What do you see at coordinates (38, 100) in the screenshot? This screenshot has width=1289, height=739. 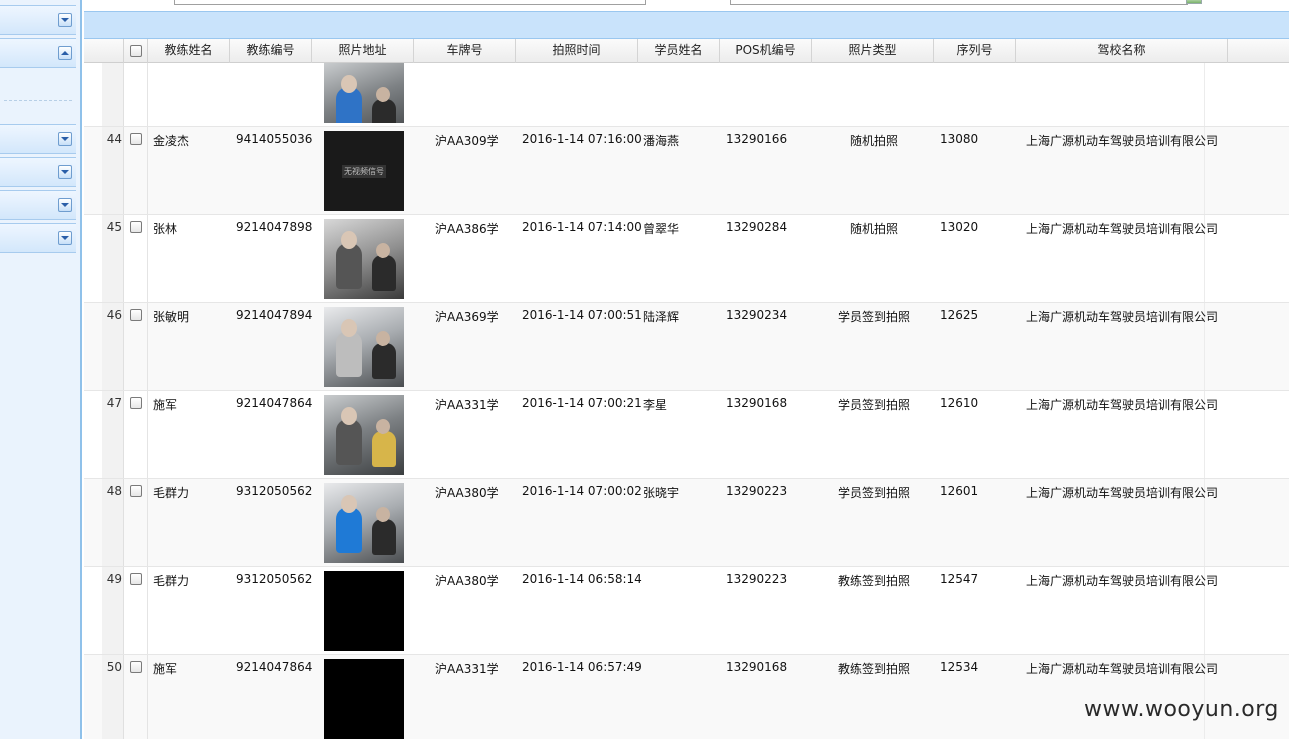 I see `sidebar-divider` at bounding box center [38, 100].